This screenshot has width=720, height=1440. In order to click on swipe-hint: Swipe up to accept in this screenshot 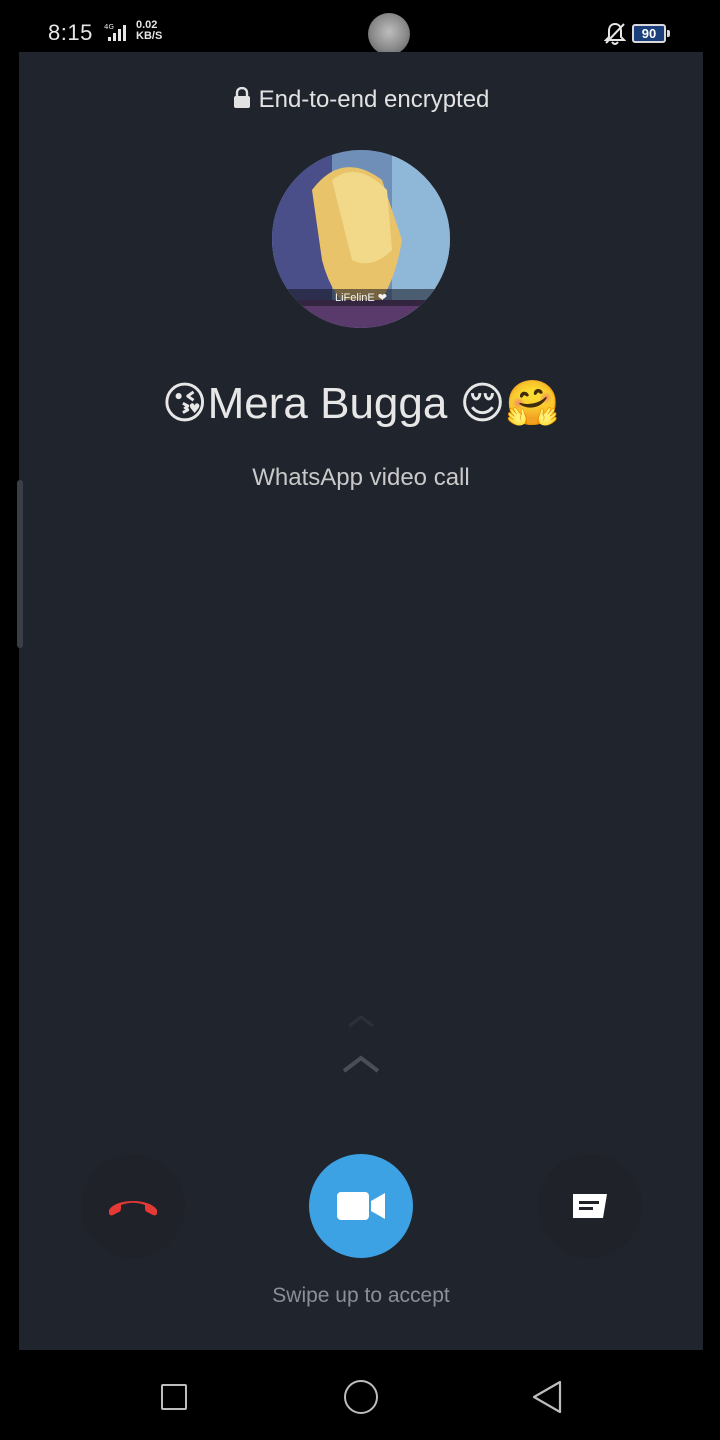, I will do `click(361, 1295)`.